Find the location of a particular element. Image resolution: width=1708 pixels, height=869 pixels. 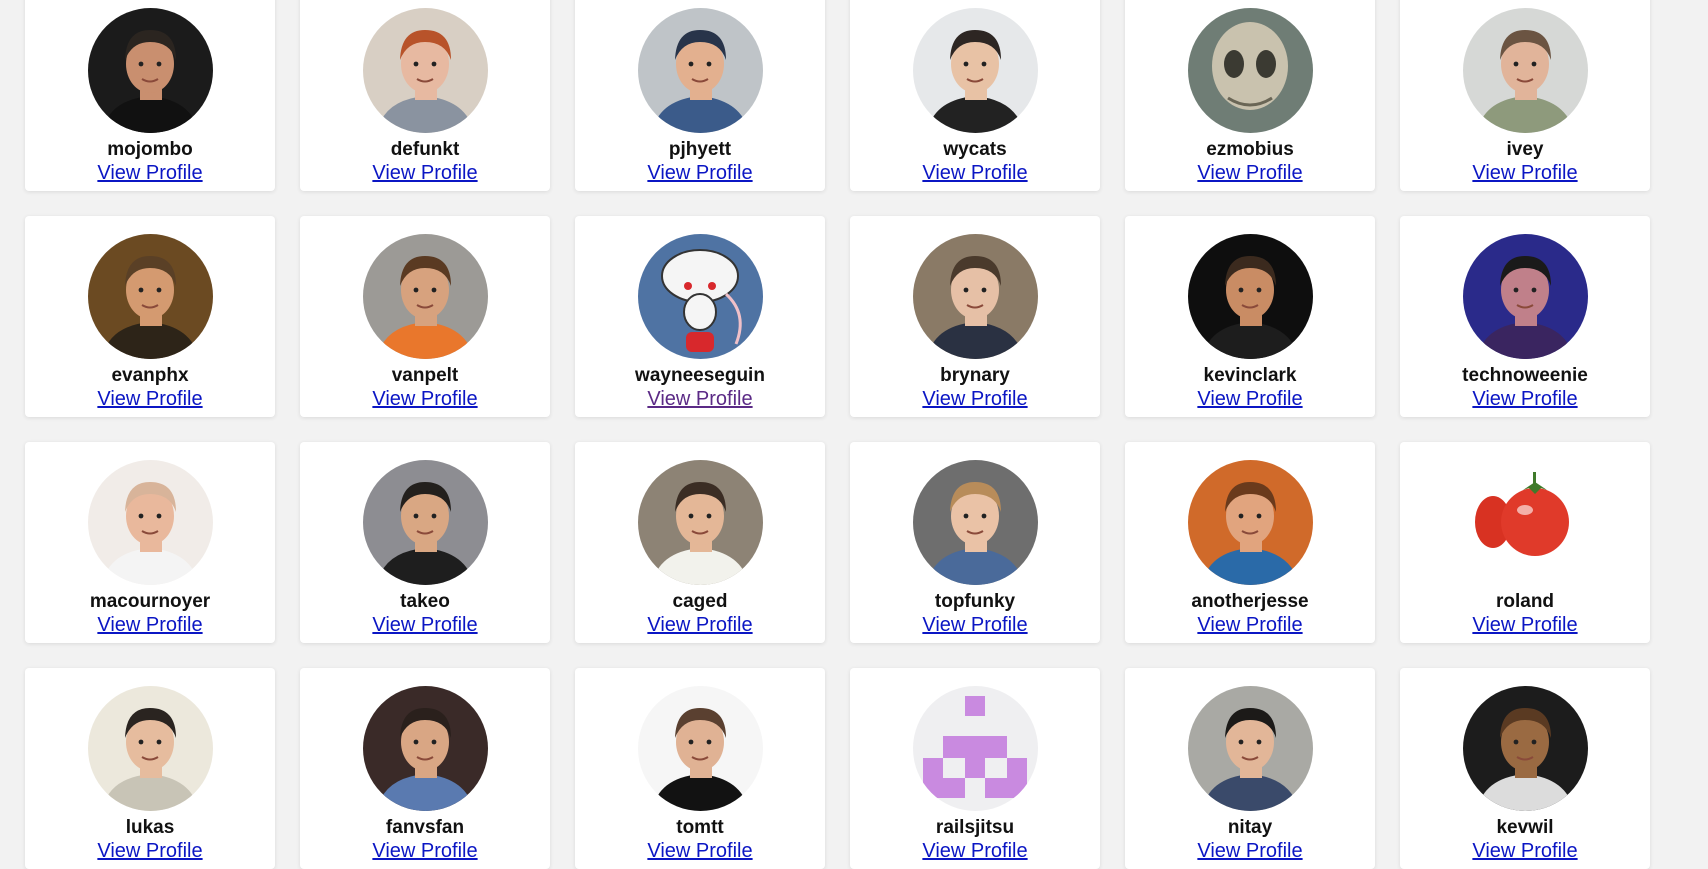

user-card-ivey: ivey View Profile is located at coordinates (1525, 95).